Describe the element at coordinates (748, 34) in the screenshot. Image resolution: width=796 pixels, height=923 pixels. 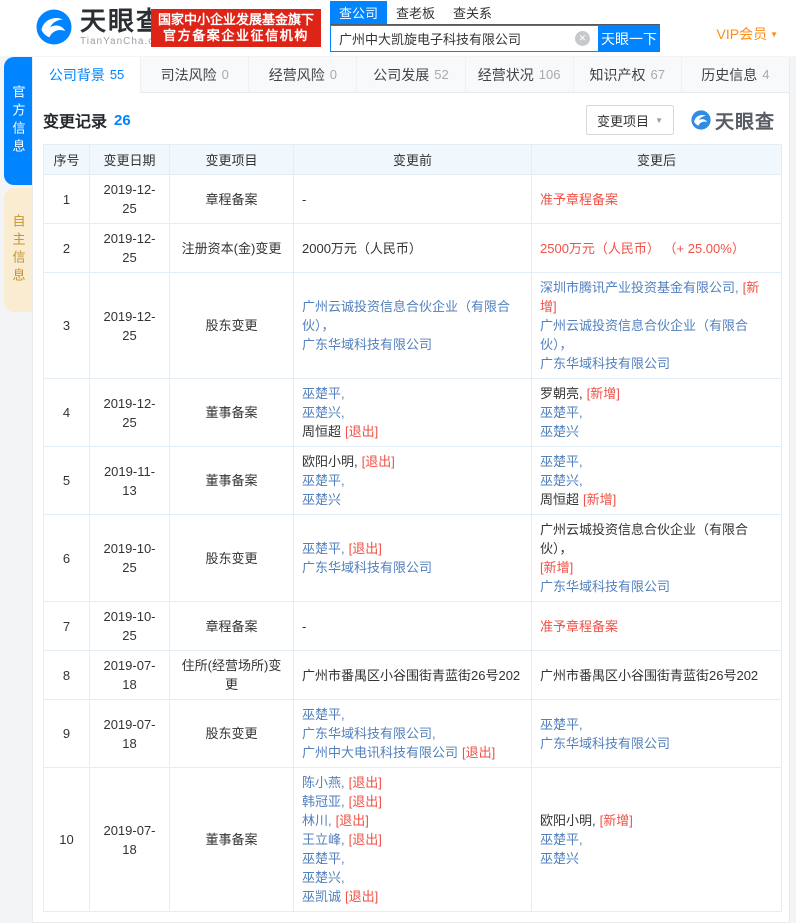
I see `vip-member-menu: VIP会员 ▼` at that location.